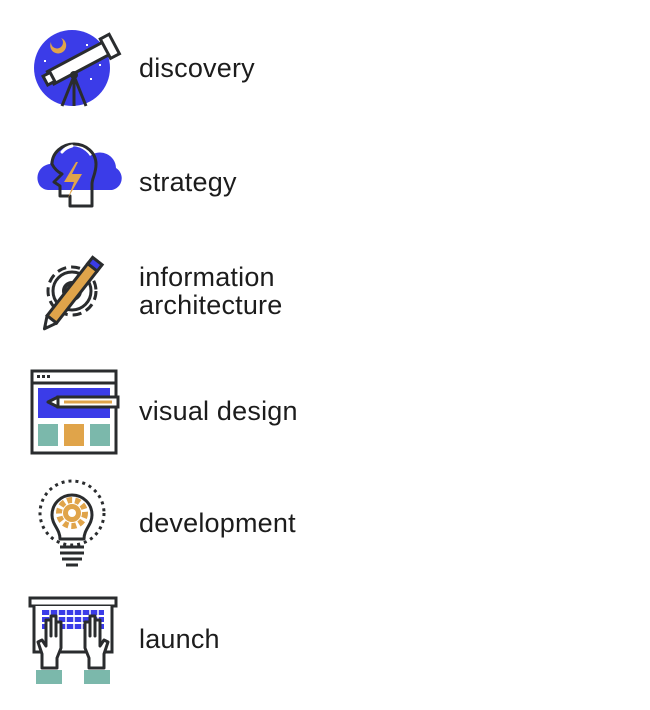 The width and height of the screenshot is (650, 710). What do you see at coordinates (217, 523) in the screenshot?
I see `step-label-development: development` at bounding box center [217, 523].